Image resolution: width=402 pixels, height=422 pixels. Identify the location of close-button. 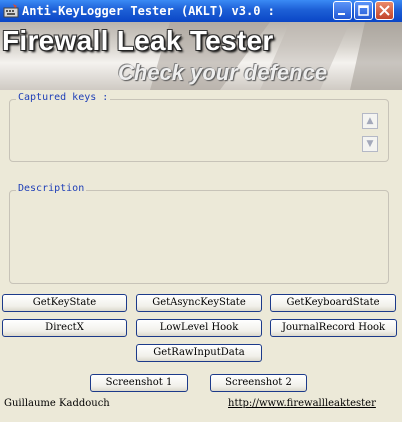
(384, 10).